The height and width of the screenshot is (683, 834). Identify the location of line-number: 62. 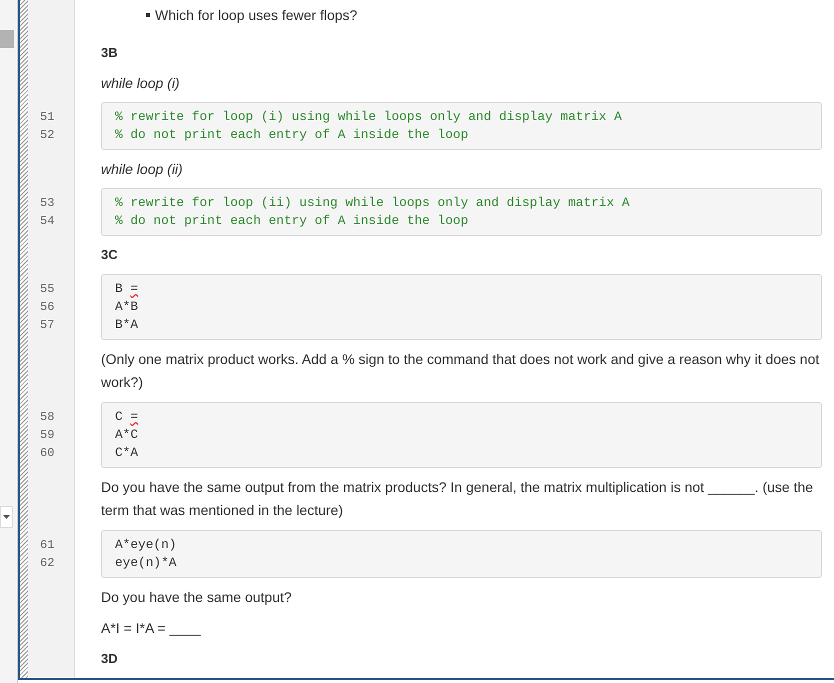
(48, 563).